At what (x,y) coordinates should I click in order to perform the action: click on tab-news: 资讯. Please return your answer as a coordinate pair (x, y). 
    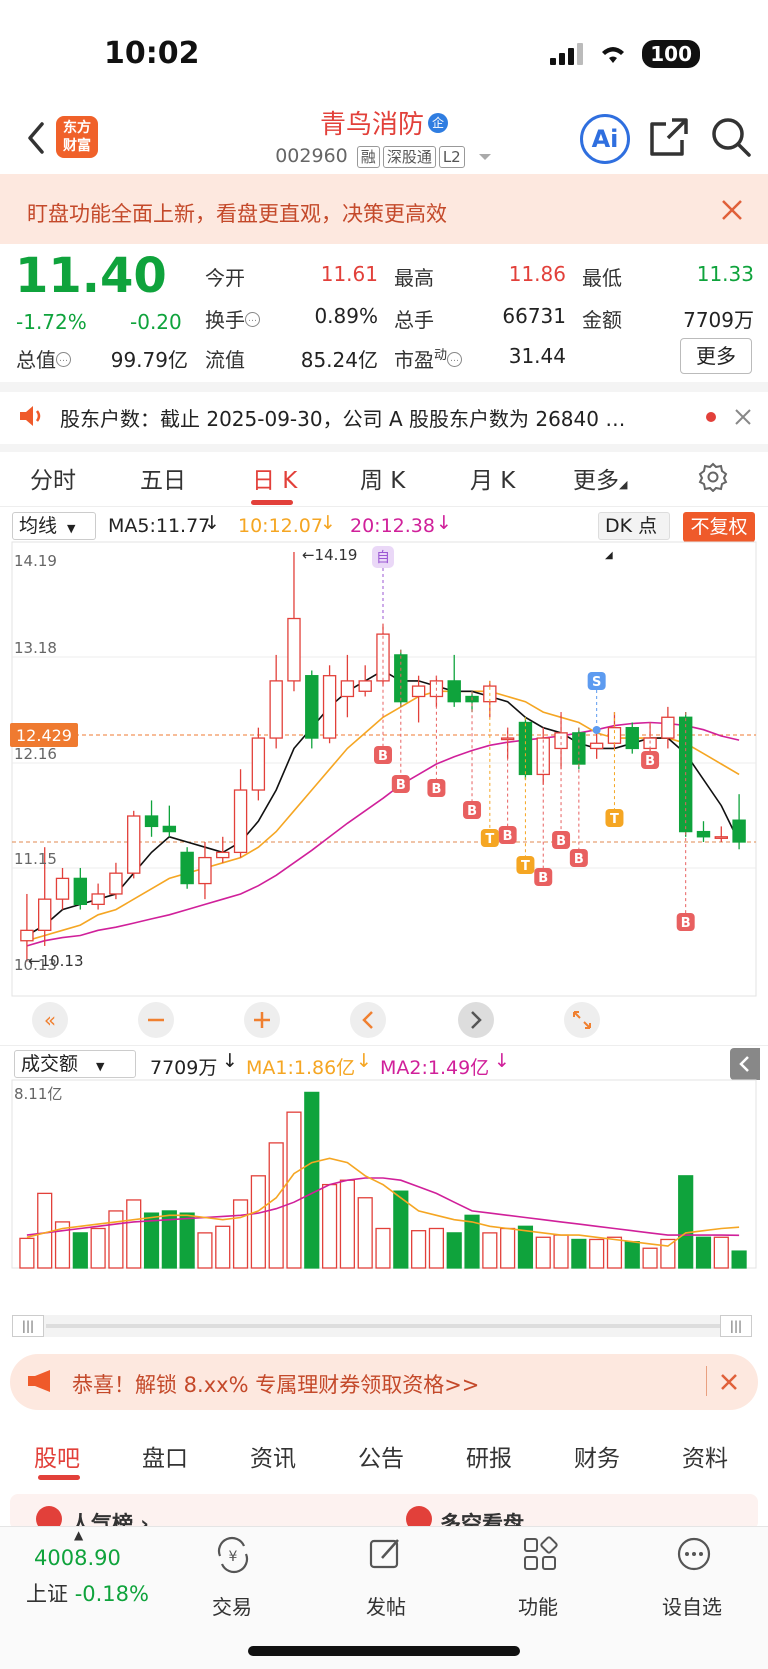
    Looking at the image, I should click on (273, 1456).